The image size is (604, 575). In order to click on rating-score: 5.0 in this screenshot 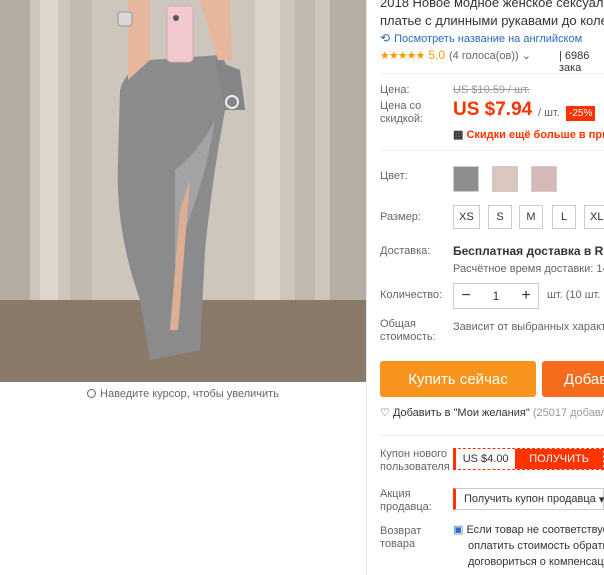, I will do `click(436, 55)`.